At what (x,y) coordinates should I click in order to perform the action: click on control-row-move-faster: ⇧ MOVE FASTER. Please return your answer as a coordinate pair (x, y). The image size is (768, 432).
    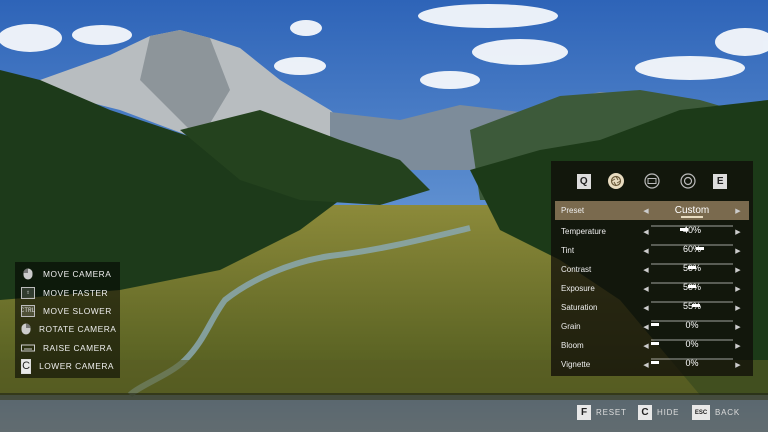
    Looking at the image, I should click on (67, 292).